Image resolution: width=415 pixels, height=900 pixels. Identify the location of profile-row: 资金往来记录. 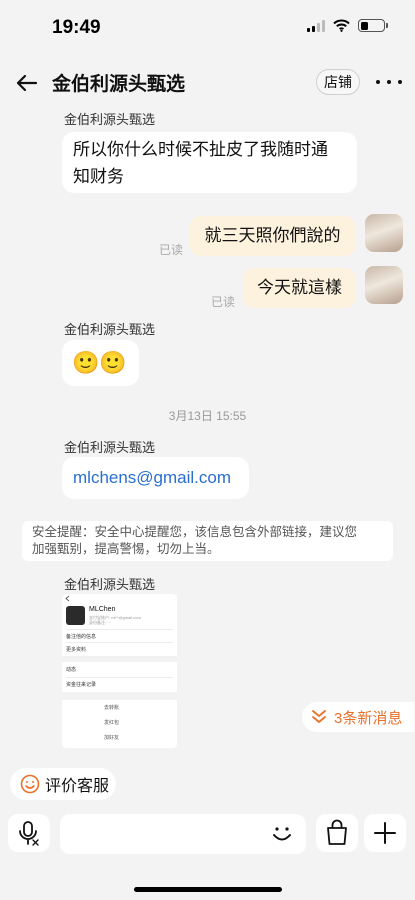
(81, 685).